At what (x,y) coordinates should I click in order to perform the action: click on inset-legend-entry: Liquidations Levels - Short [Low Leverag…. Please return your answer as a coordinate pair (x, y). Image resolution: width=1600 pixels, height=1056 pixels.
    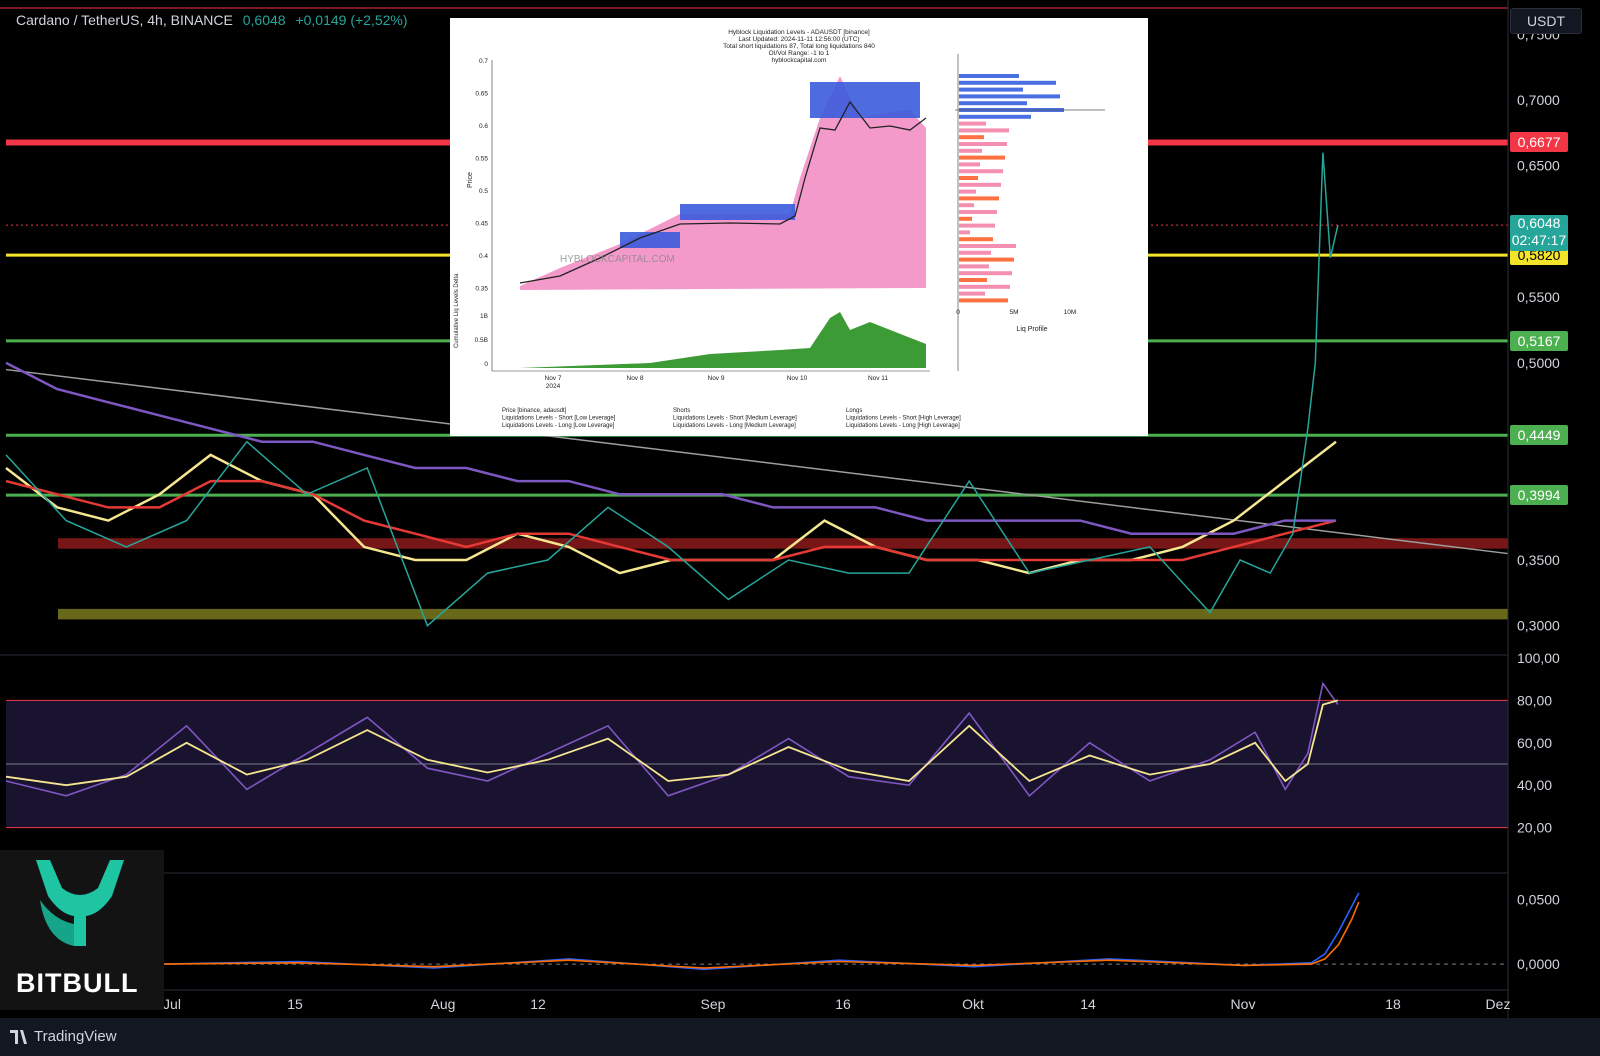
    Looking at the image, I should click on (559, 419).